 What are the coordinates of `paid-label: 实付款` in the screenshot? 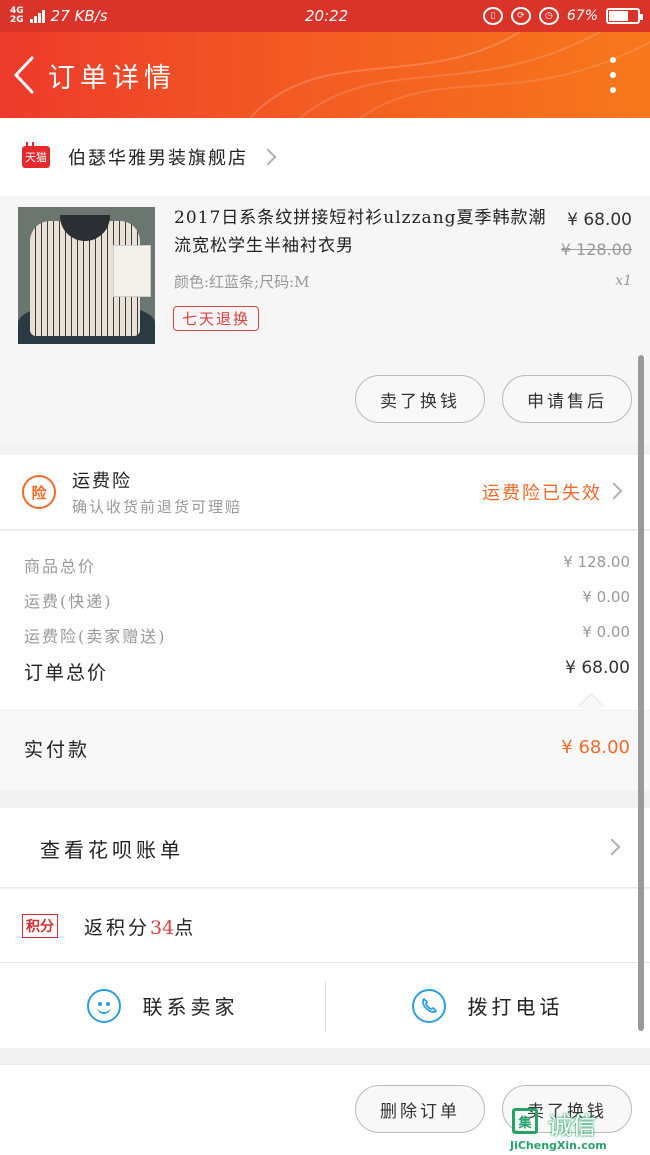 It's located at (57, 750).